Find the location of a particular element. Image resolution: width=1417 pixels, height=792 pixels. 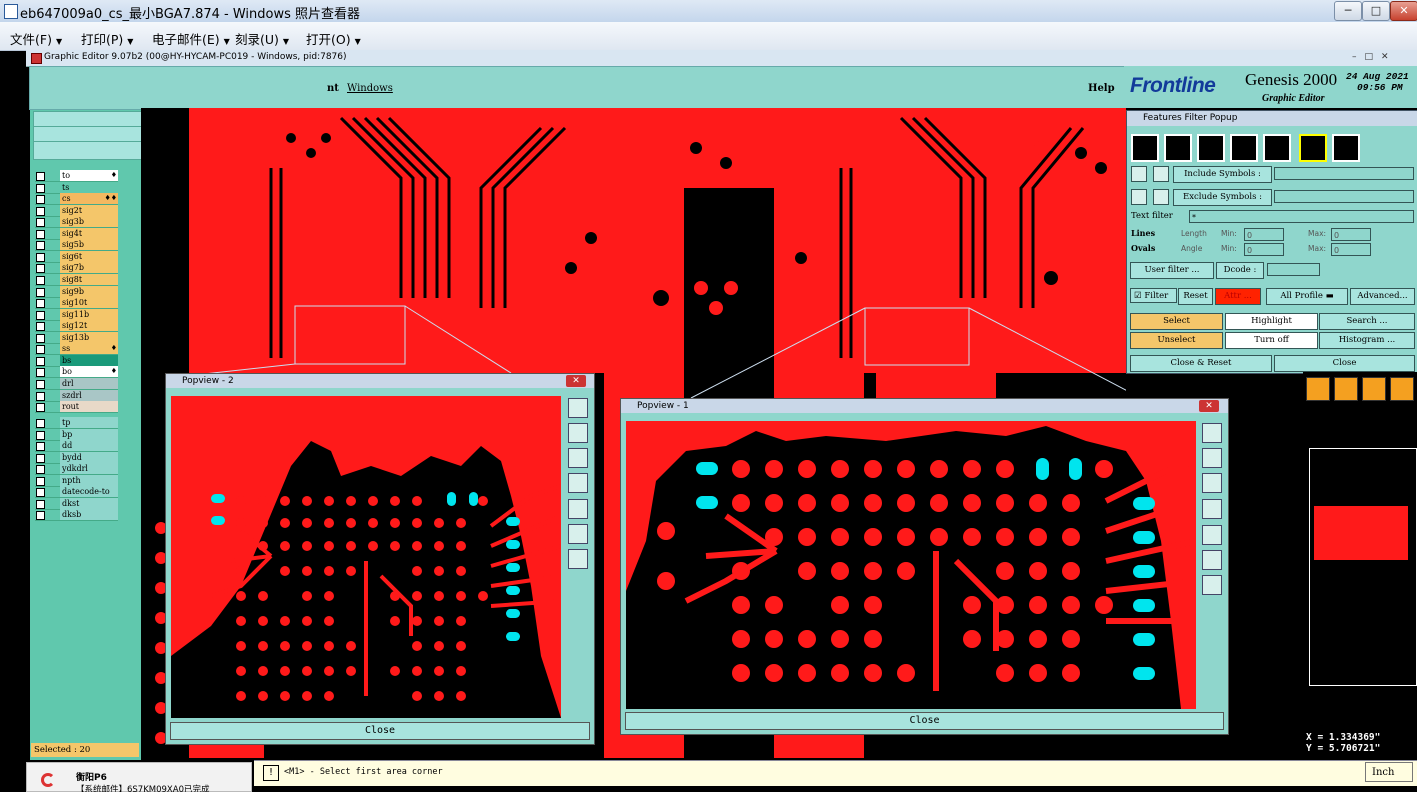

layer-row-sig13b: sig13b is located at coordinates (76, 337).